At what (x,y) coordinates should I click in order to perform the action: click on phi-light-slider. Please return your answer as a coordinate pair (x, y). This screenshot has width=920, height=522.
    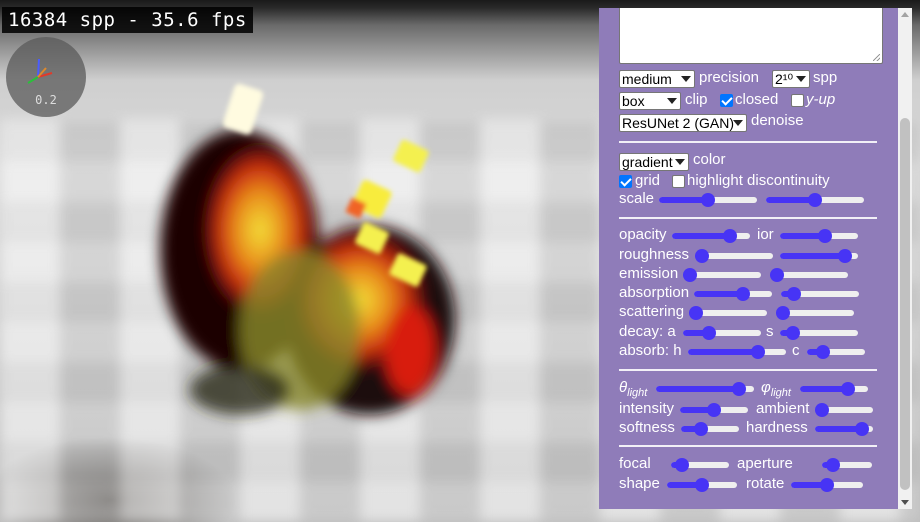
    Looking at the image, I should click on (834, 389).